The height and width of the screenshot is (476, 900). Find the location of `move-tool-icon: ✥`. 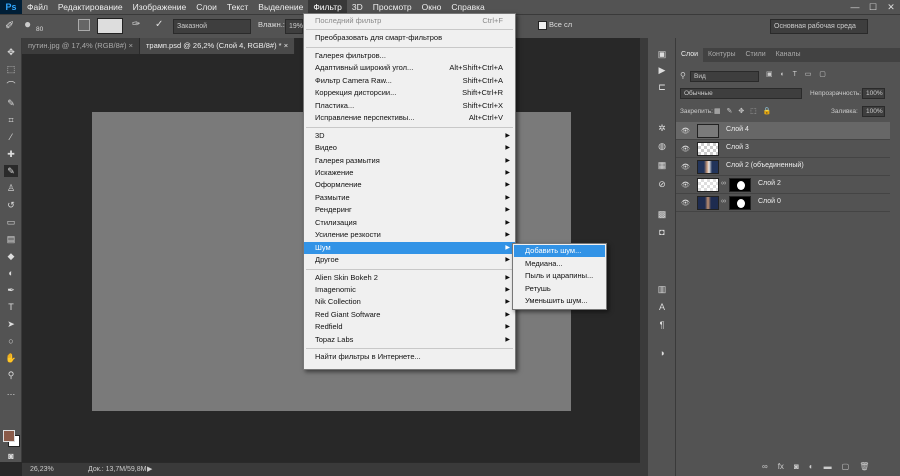

move-tool-icon: ✥ is located at coordinates (11, 52).